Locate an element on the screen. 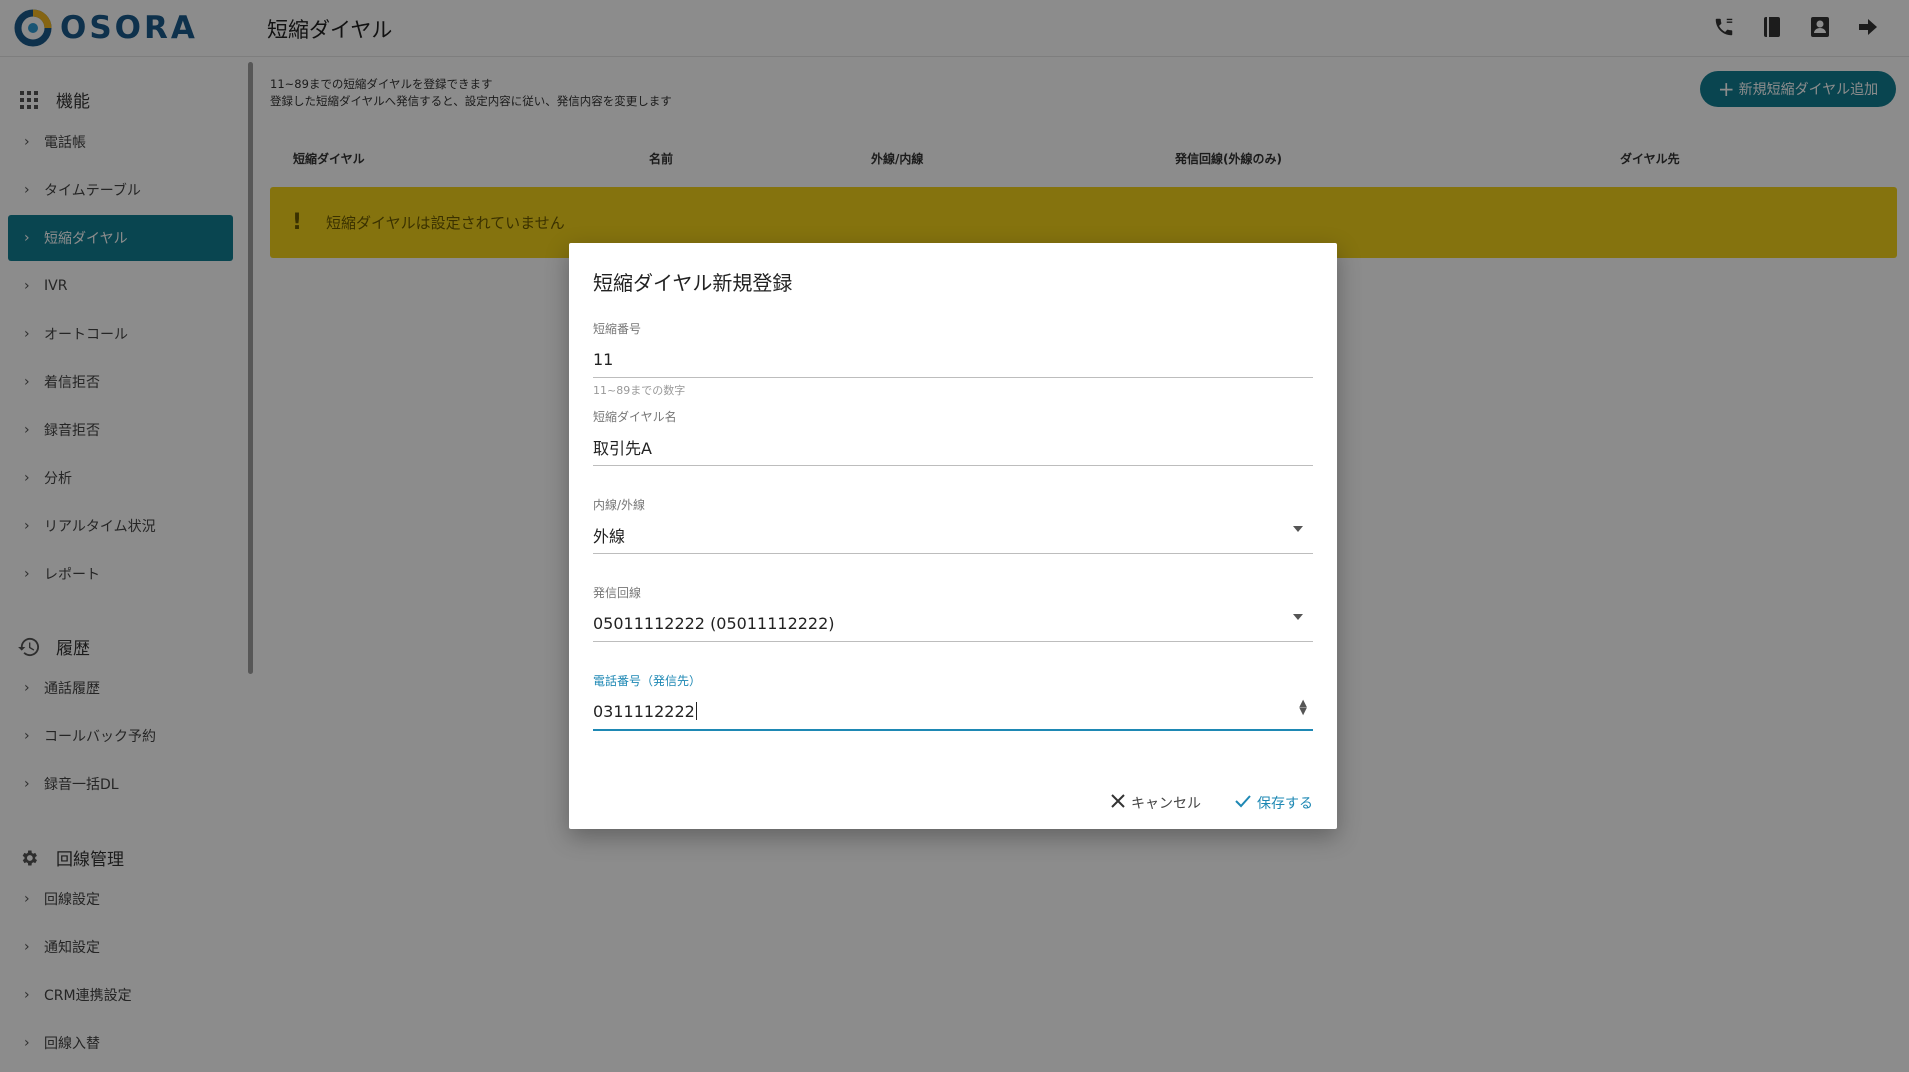 The height and width of the screenshot is (1072, 1909). phone-number-value: 0311112222 is located at coordinates (644, 711).